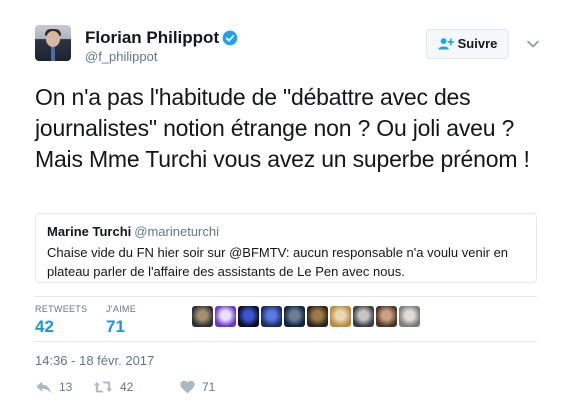 This screenshot has width=566, height=406. I want to click on quoted-author-handle: @marineturchi, so click(177, 231).